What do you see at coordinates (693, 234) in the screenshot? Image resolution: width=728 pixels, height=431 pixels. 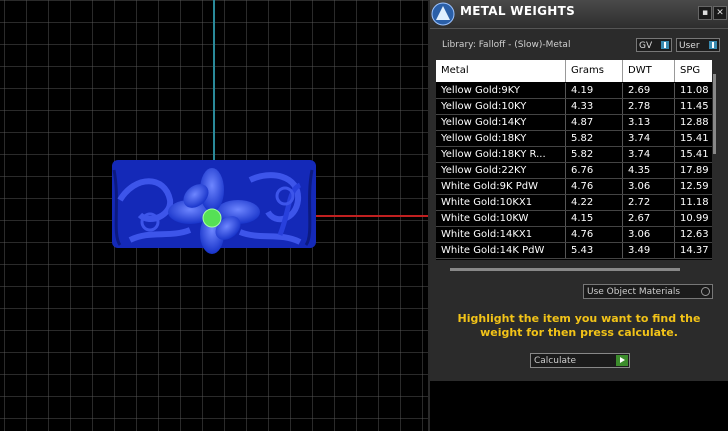 I see `cell-spg: 12.63` at bounding box center [693, 234].